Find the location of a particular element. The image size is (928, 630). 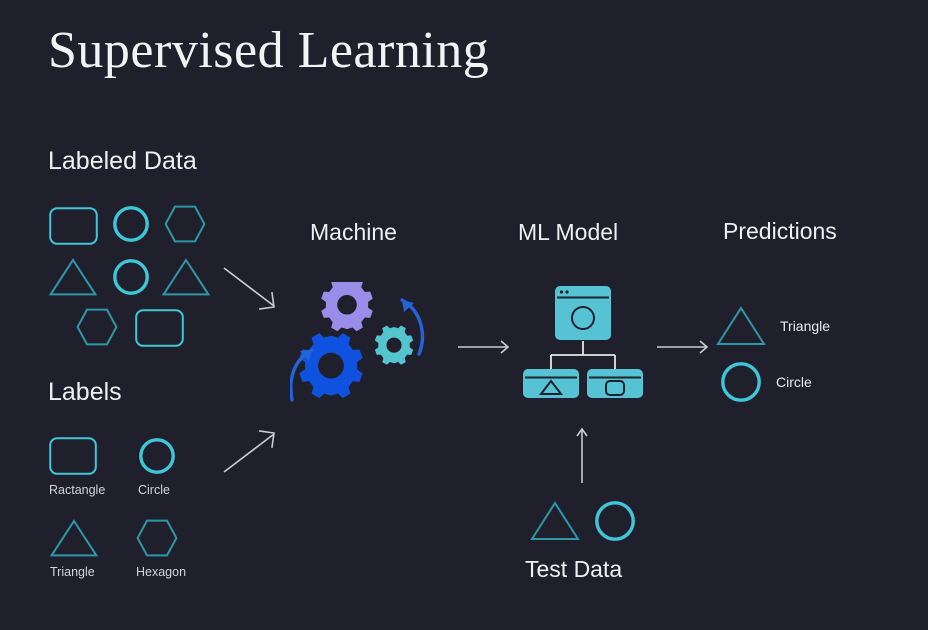

gear-blue-icon is located at coordinates (331, 366).